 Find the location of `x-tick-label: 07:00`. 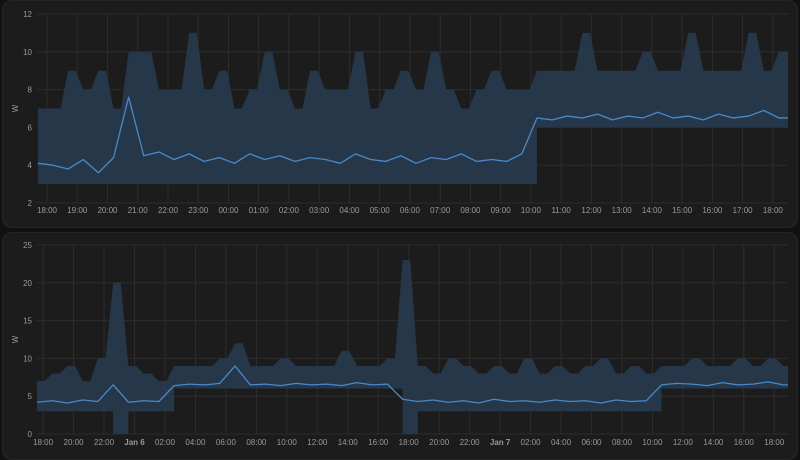

x-tick-label: 07:00 is located at coordinates (440, 210).